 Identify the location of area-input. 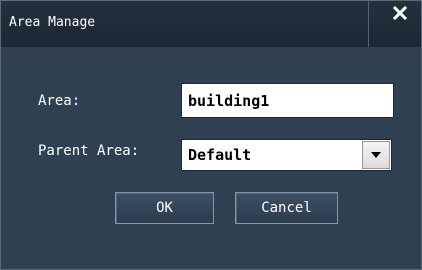
(287, 100).